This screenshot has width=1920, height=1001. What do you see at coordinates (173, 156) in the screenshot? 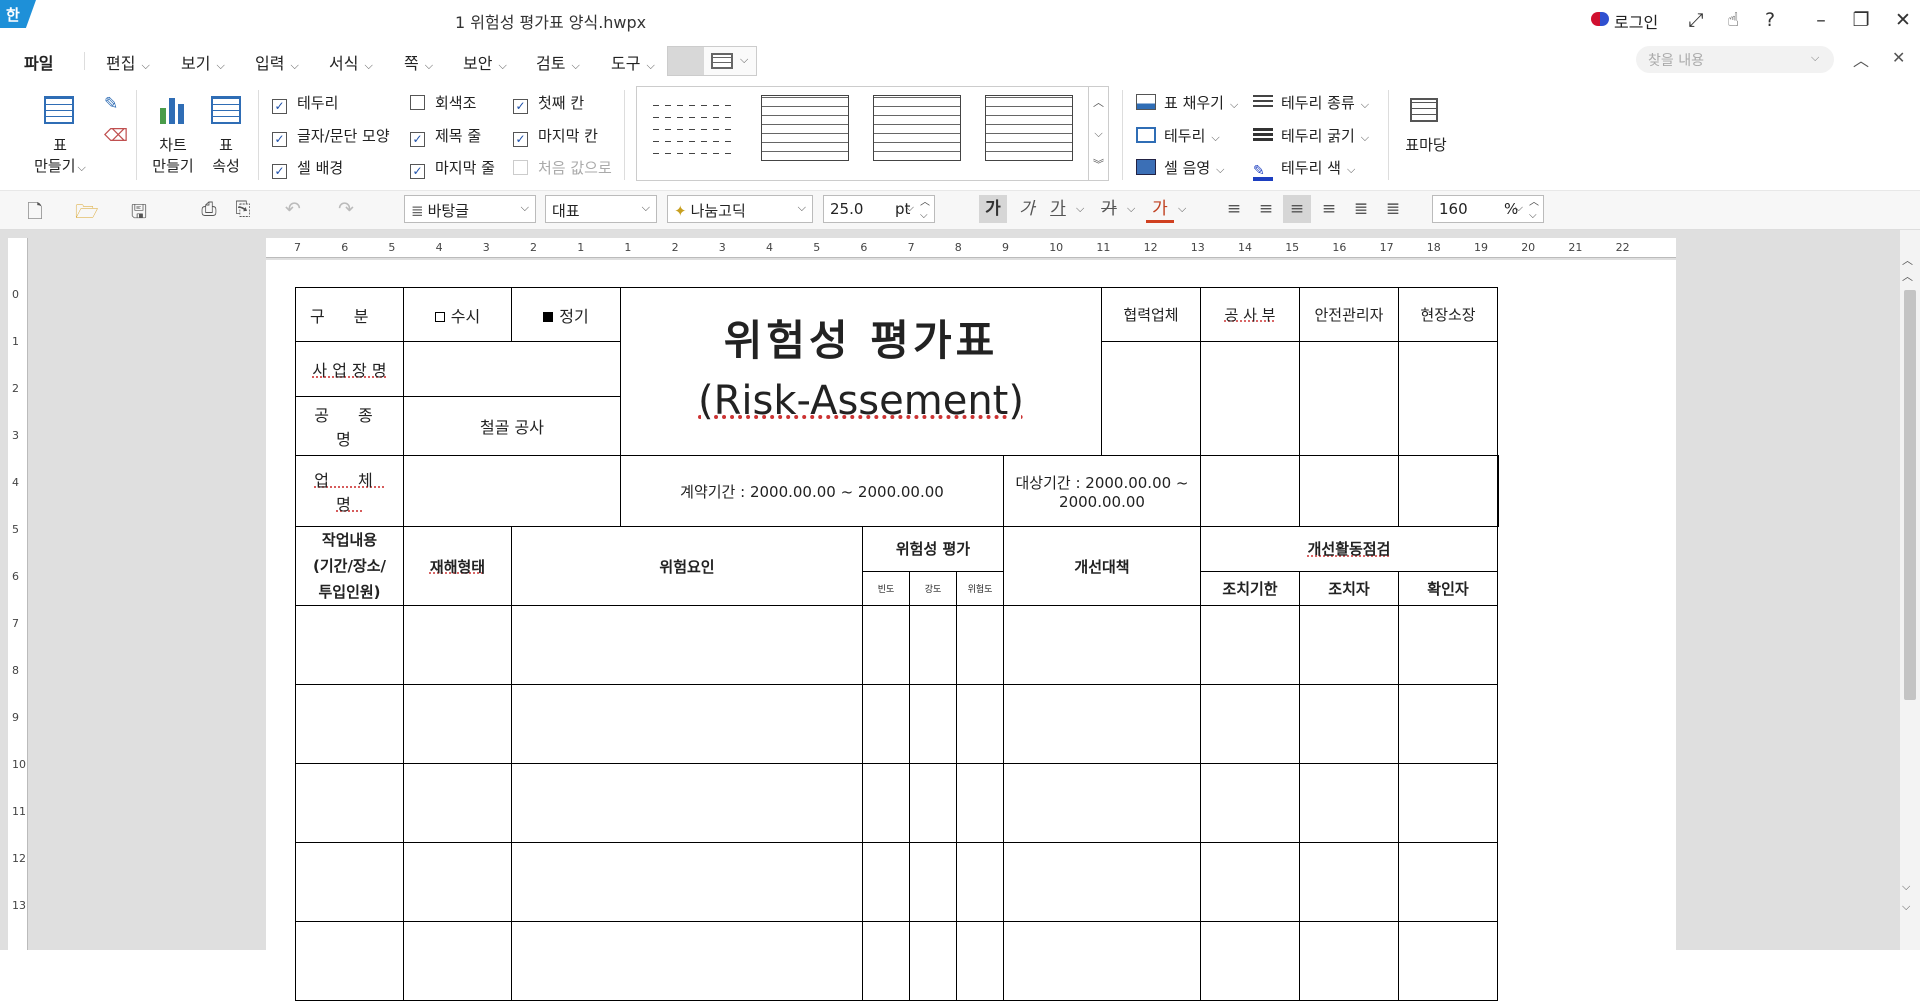
I see `chart-create-button: 차트 만들기` at bounding box center [173, 156].